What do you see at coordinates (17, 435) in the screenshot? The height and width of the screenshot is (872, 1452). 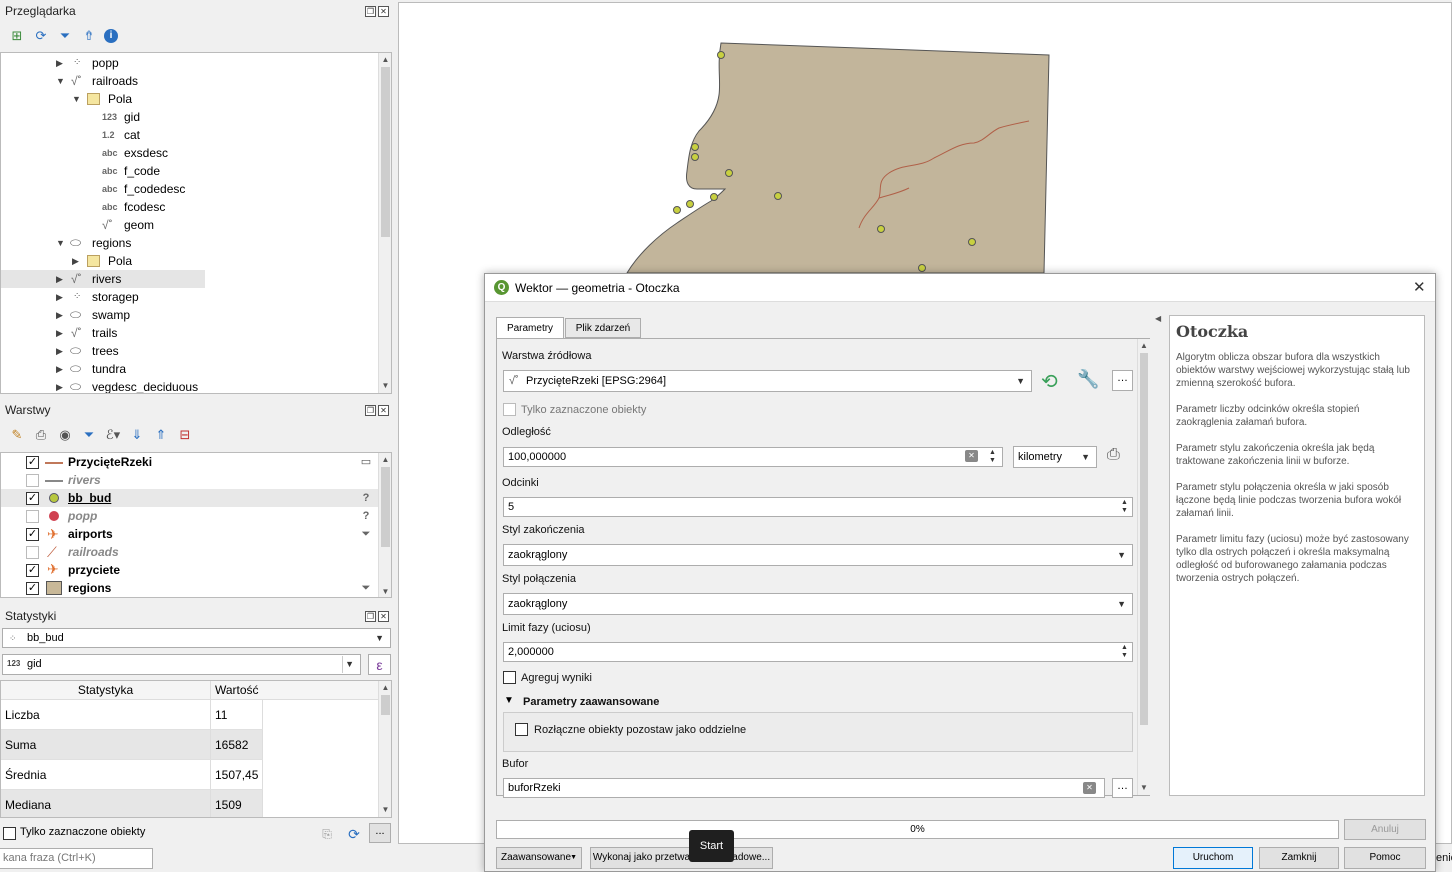 I see `style-manager-icon: ✎` at bounding box center [17, 435].